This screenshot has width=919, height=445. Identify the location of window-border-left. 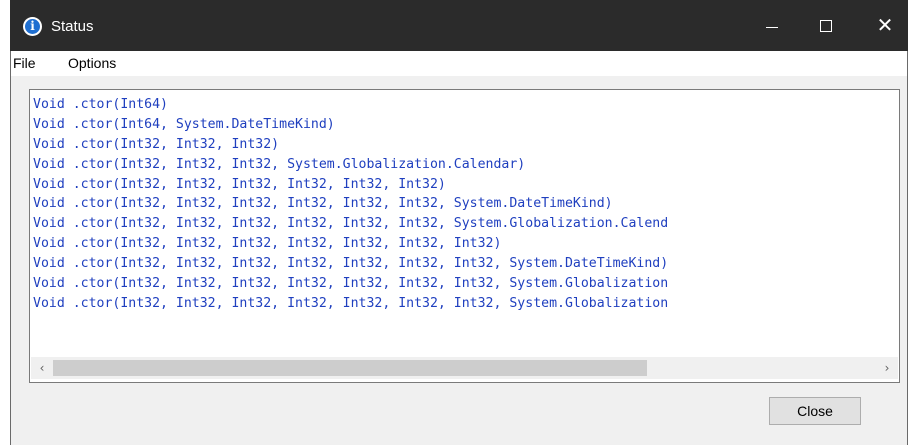
(10, 248).